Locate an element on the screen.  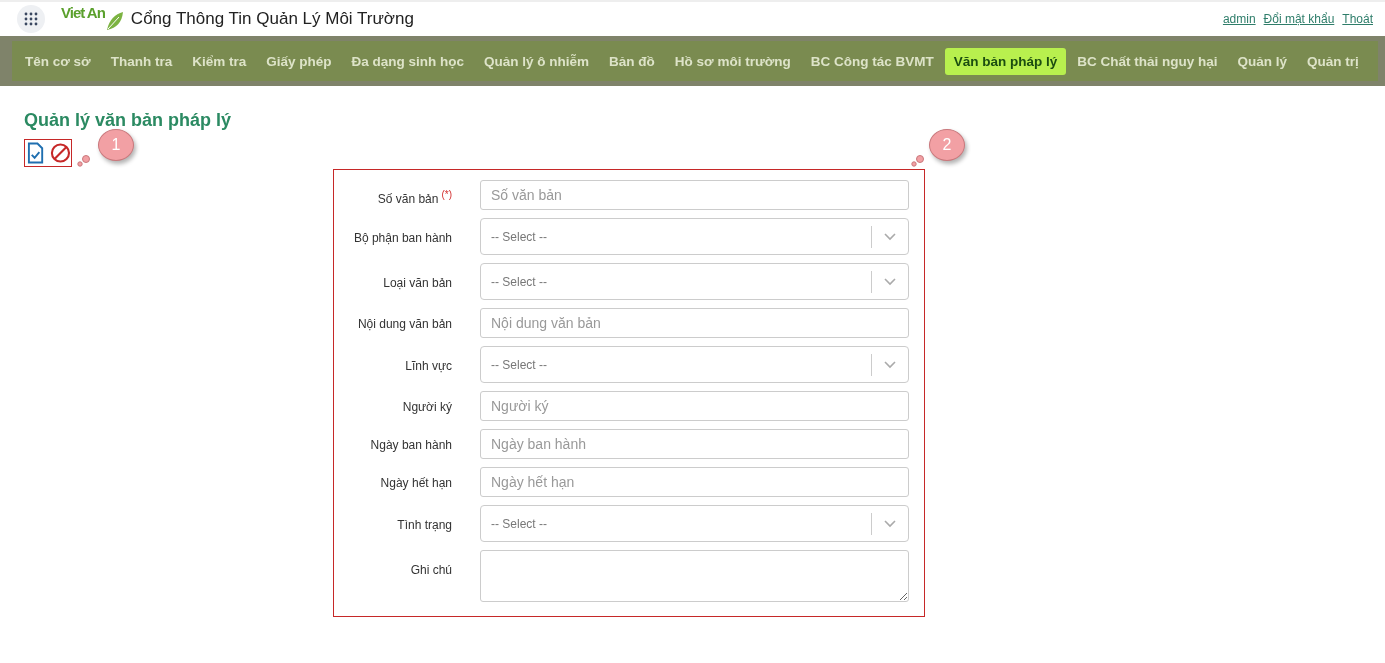
header-link: Thoát is located at coordinates (1357, 19).